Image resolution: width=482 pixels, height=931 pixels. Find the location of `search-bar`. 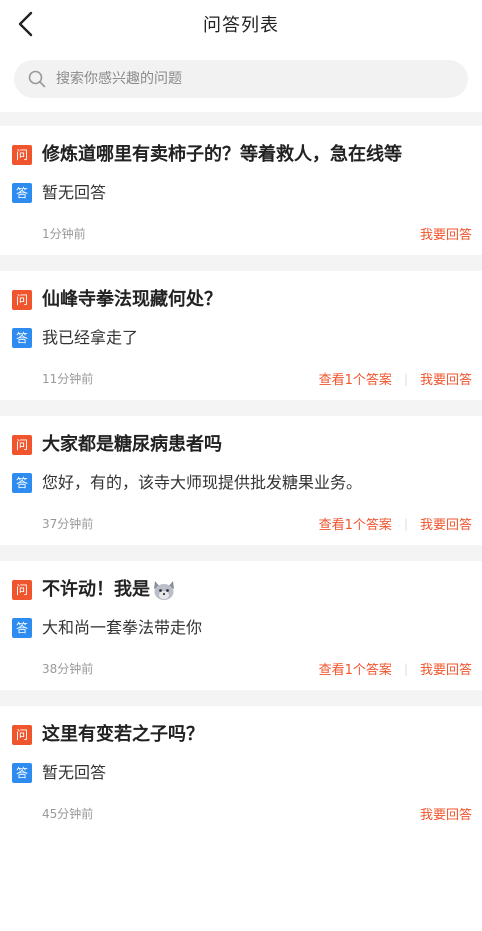

search-bar is located at coordinates (241, 80).